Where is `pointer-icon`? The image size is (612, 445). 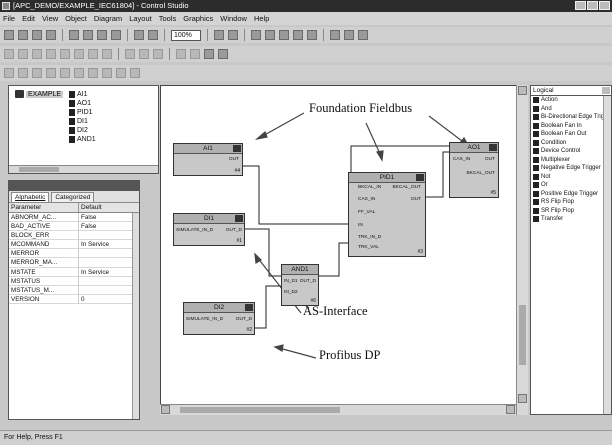 pointer-icon is located at coordinates (195, 54).